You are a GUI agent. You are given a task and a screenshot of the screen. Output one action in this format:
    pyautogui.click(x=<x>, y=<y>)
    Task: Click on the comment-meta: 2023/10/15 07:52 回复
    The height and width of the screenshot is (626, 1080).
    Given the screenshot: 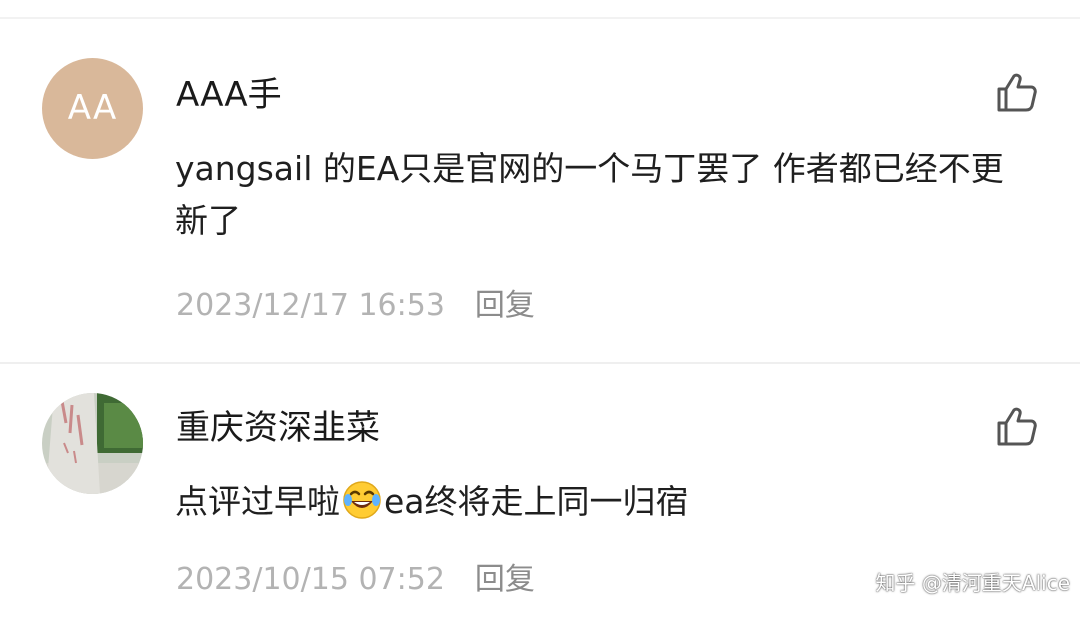 What is the action you would take?
    pyautogui.click(x=355, y=580)
    